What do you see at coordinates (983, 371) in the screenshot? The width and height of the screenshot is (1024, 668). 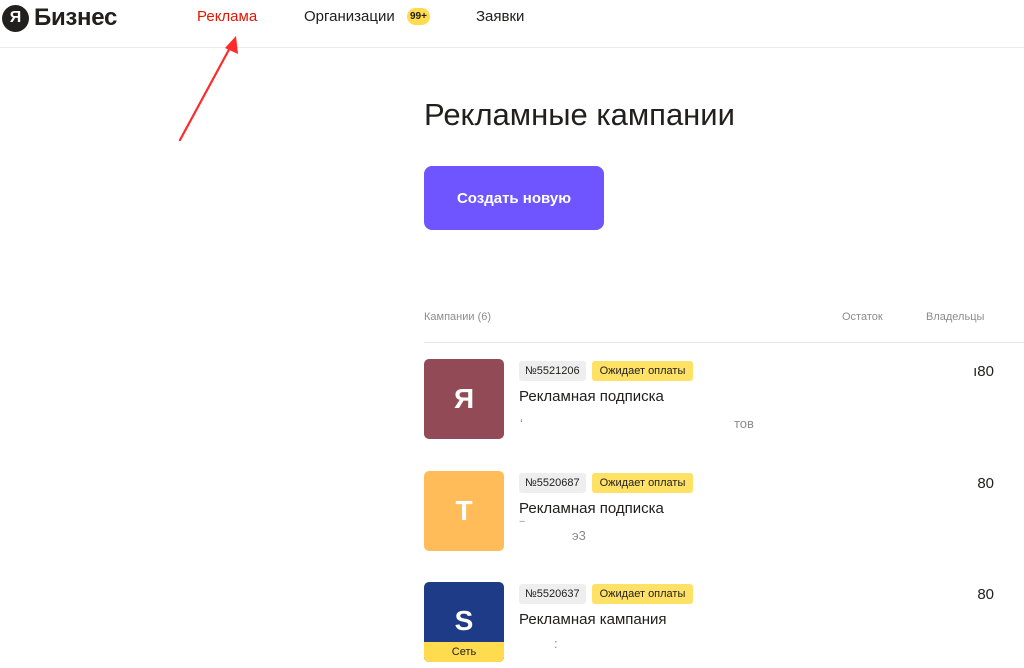 I see `campaign-owners-value: ı80` at bounding box center [983, 371].